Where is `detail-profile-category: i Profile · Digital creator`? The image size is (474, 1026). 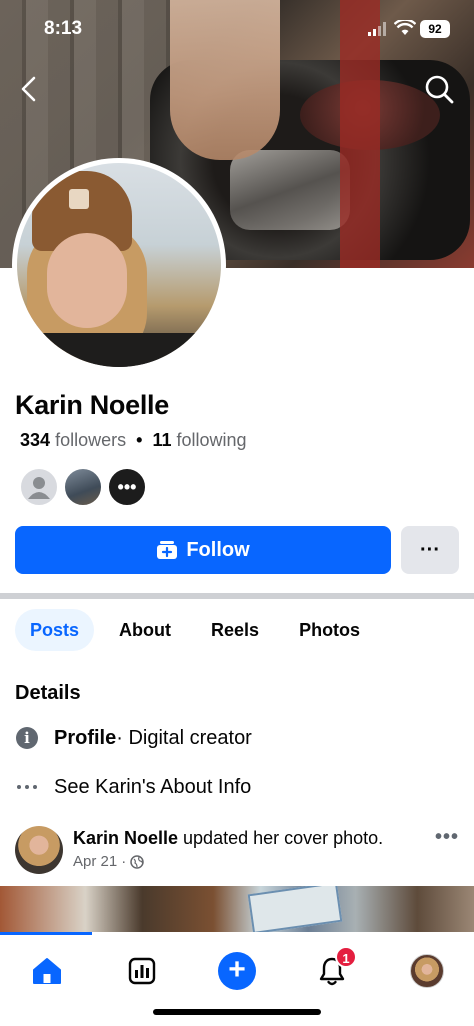
detail-profile-category: i Profile · Digital creator is located at coordinates (133, 738).